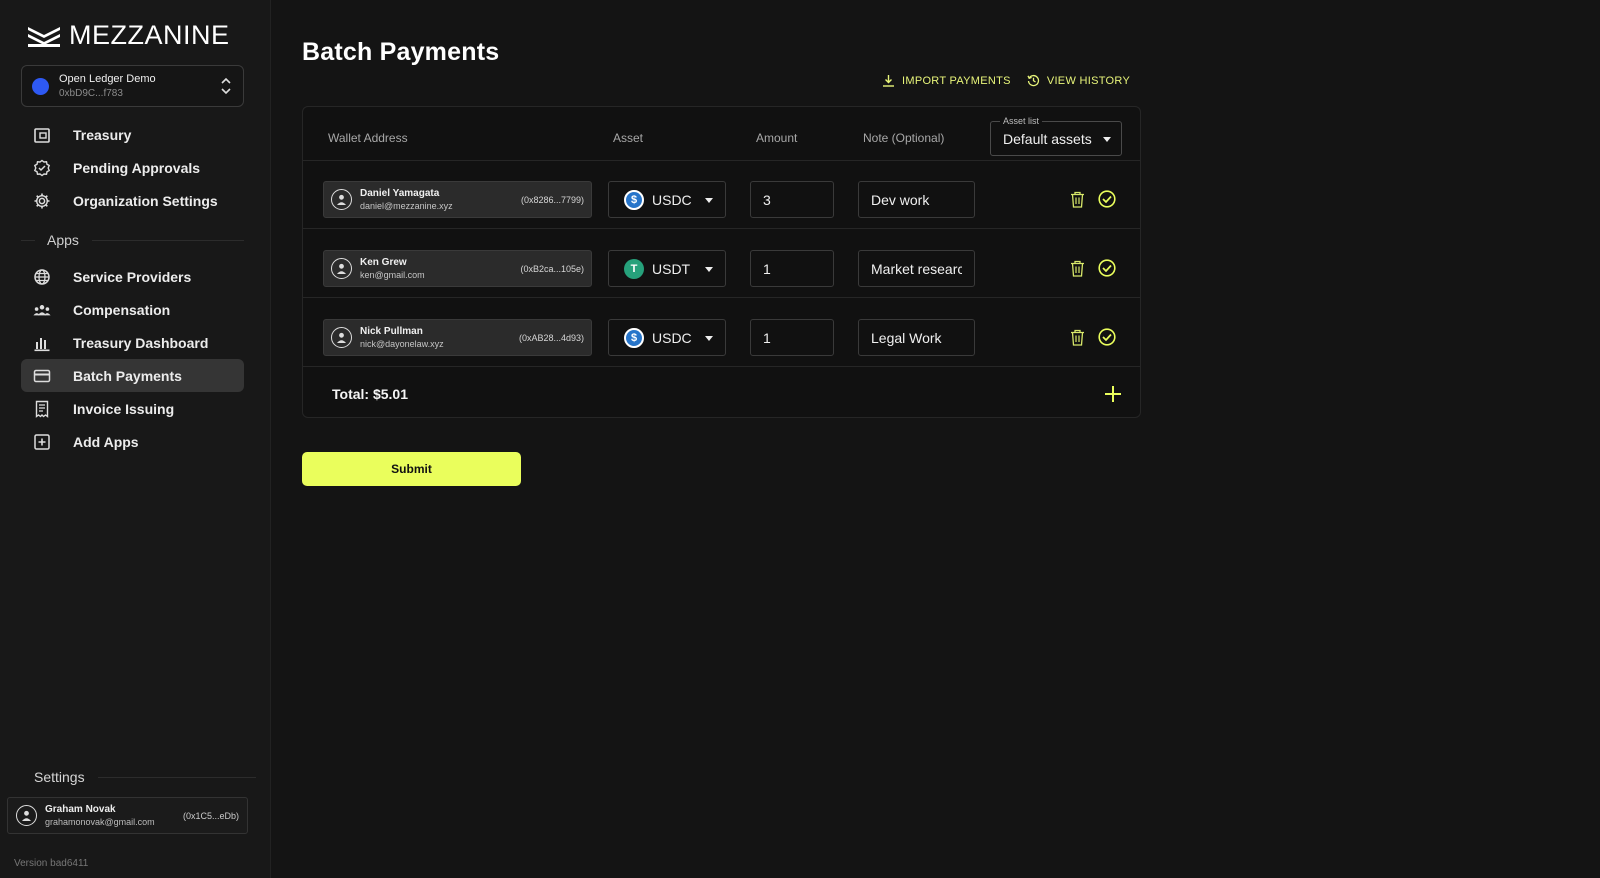  I want to click on nav-item-pending-approvals: Pending Approvals, so click(132, 167).